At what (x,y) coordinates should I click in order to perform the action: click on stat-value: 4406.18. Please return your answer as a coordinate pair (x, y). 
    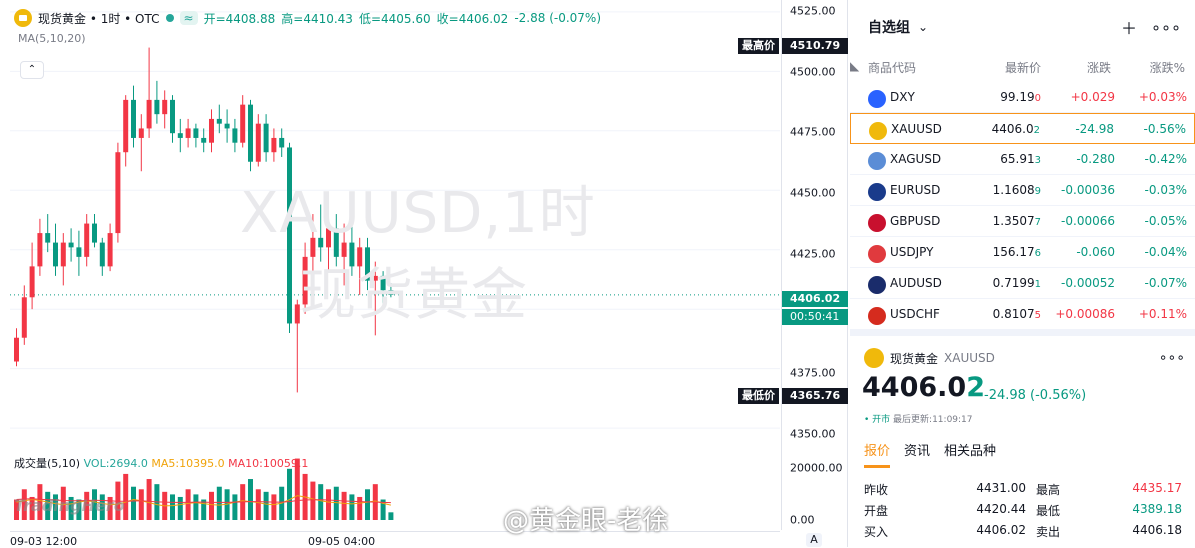
    Looking at the image, I should click on (1157, 530).